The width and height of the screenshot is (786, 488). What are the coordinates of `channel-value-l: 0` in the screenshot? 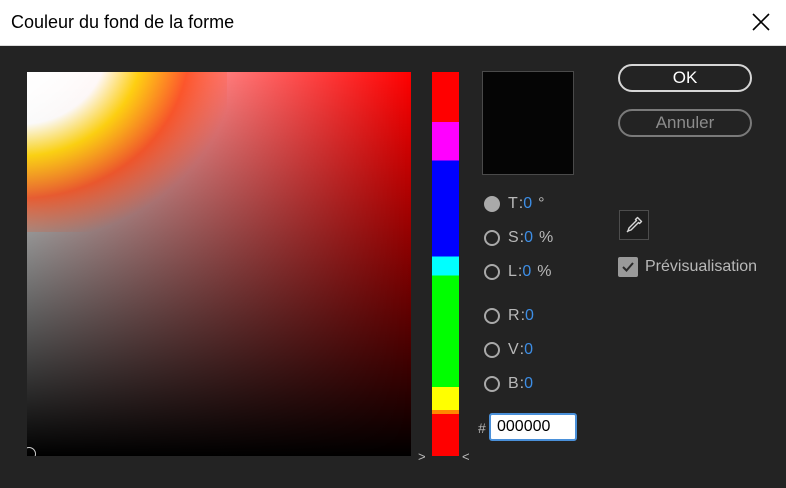 It's located at (526, 272).